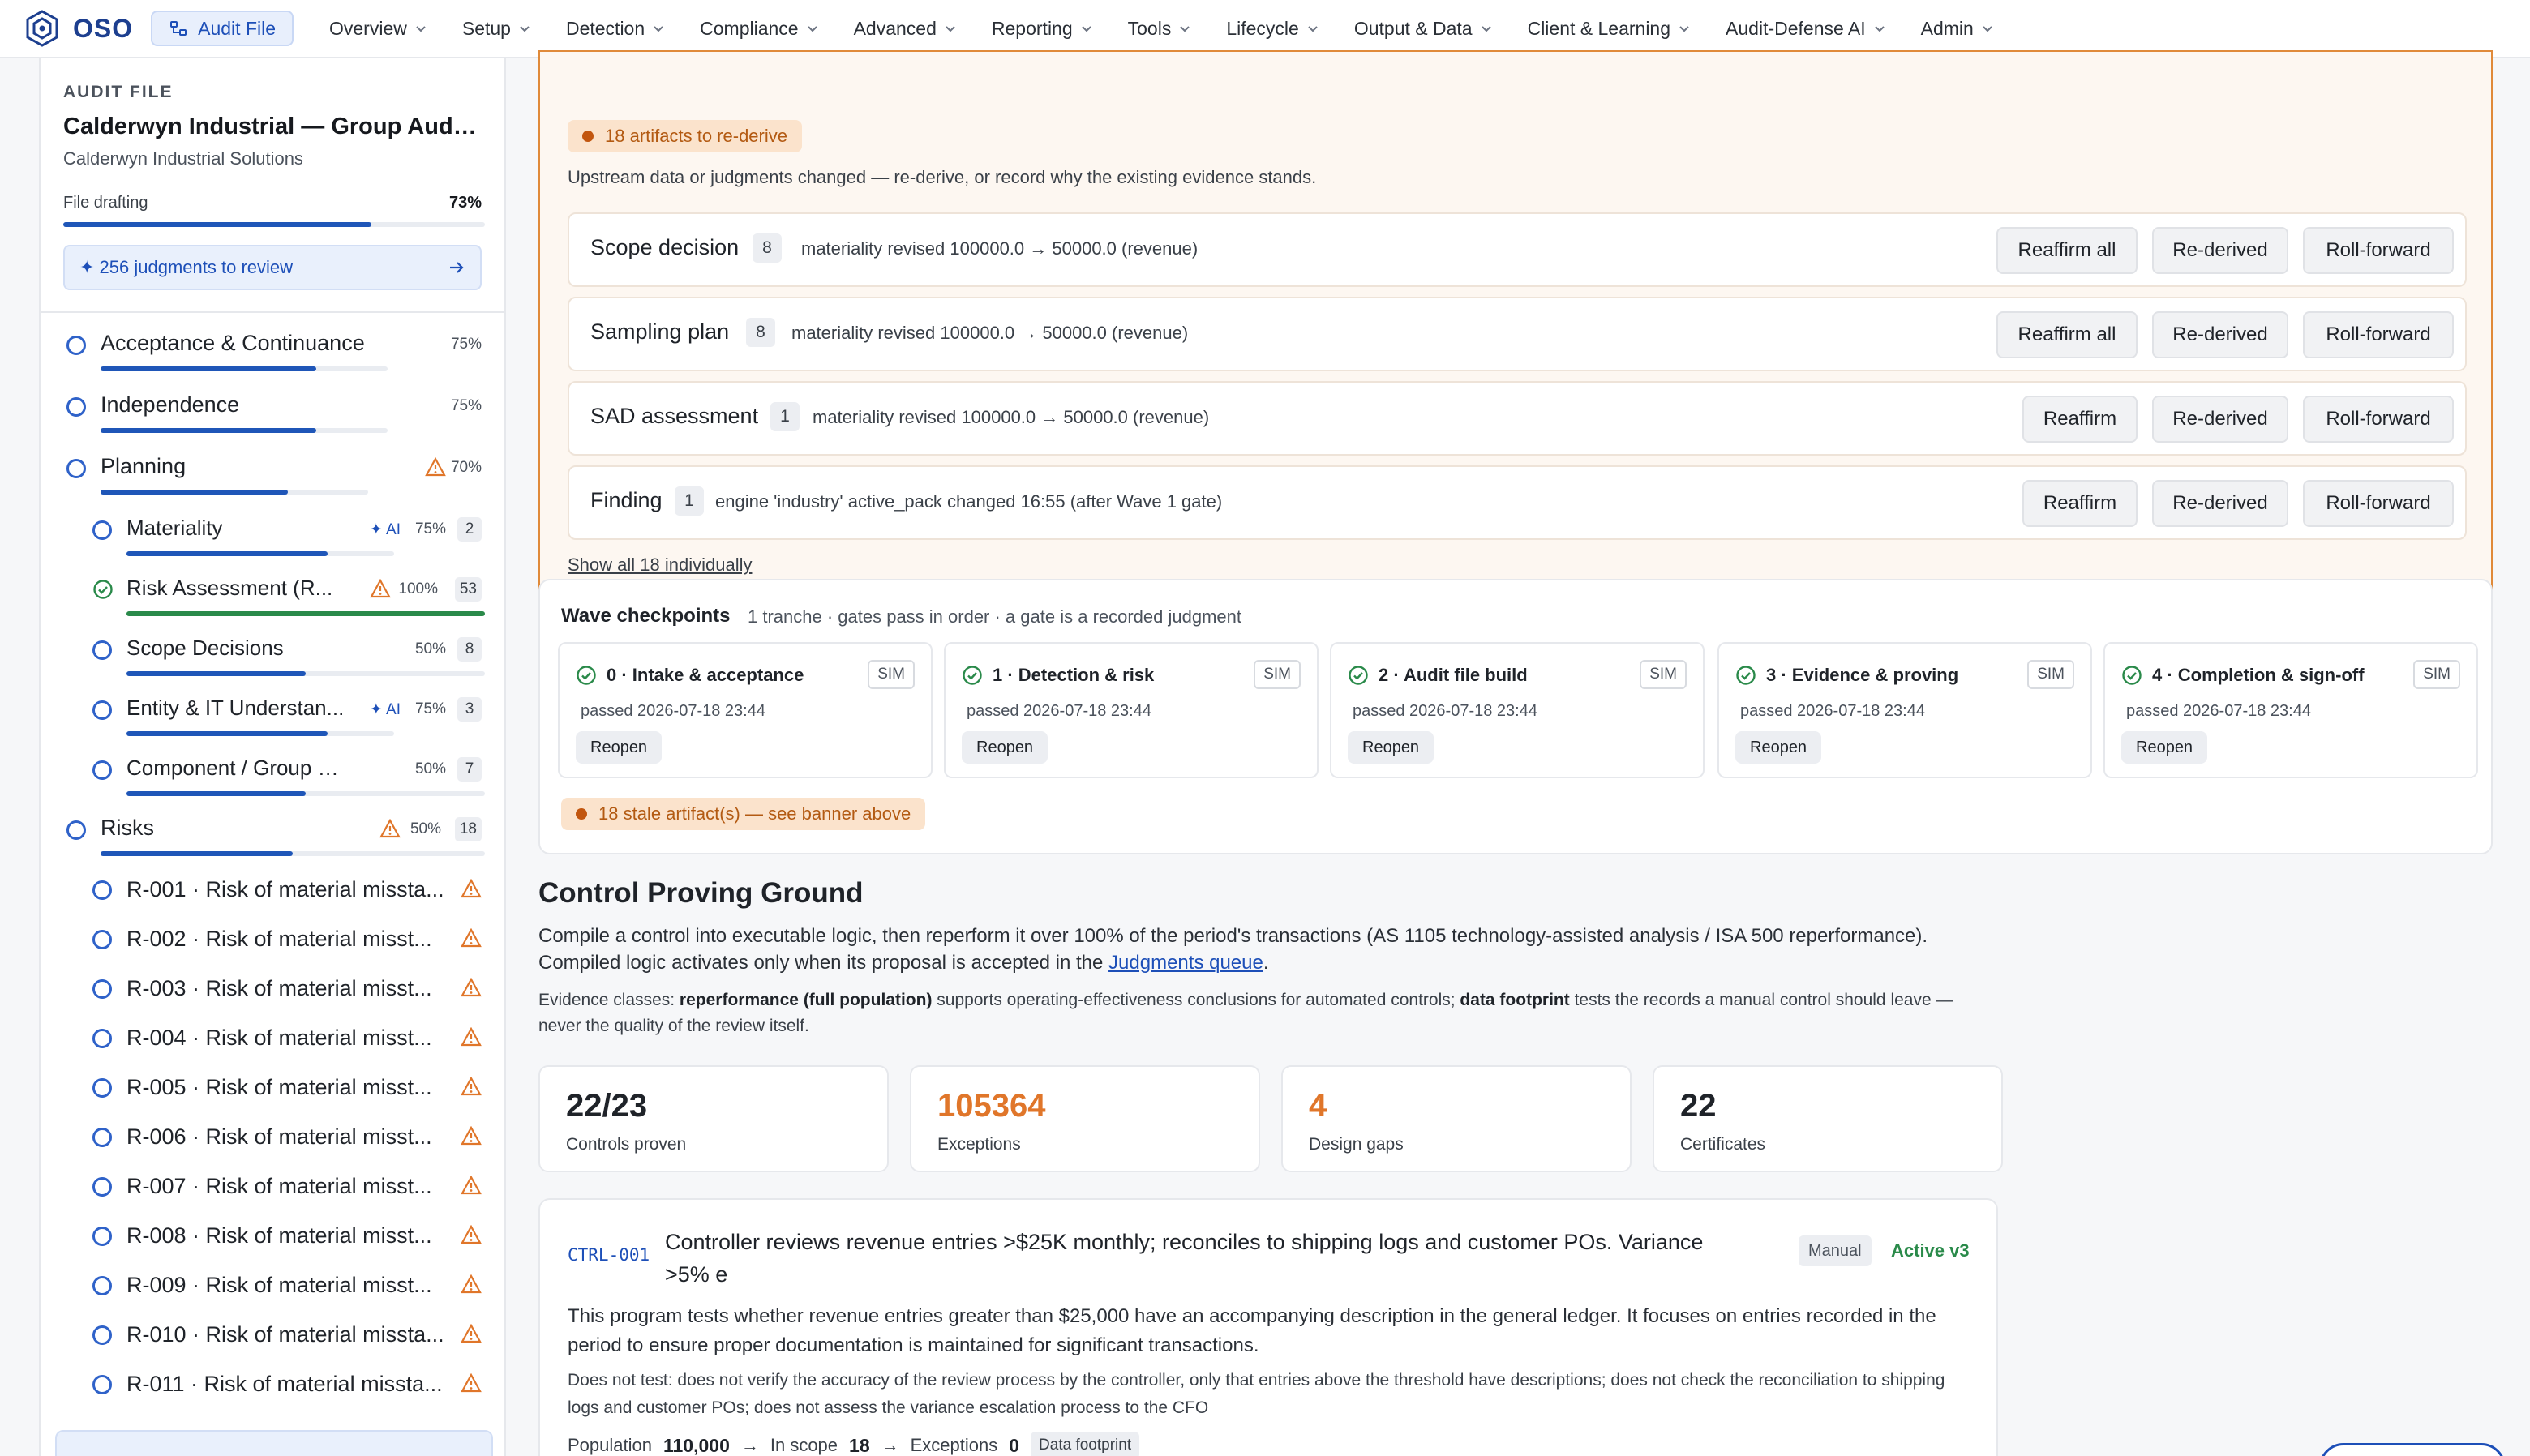  I want to click on stat-value: 4, so click(1318, 1106).